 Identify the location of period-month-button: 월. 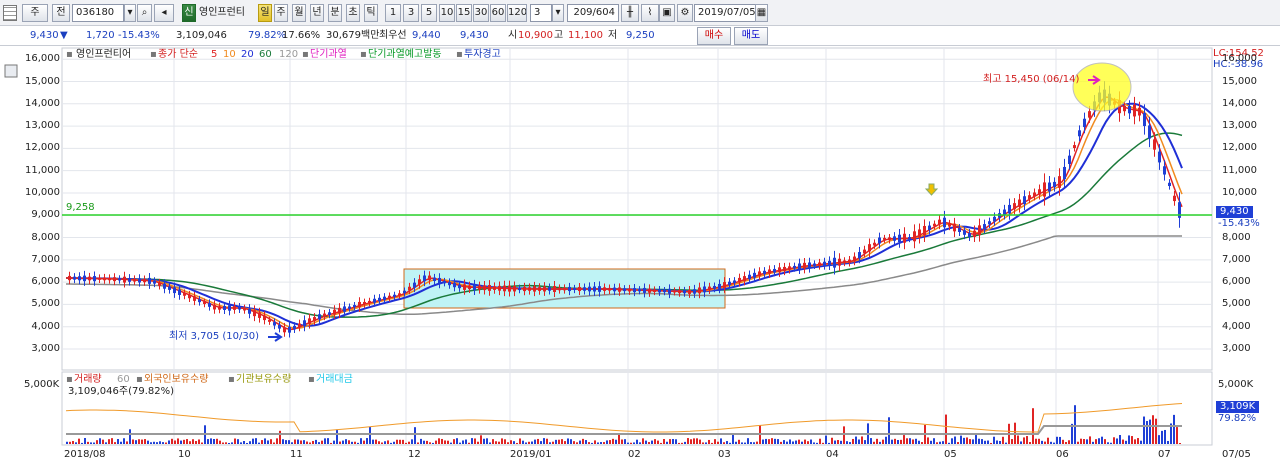
(299, 13).